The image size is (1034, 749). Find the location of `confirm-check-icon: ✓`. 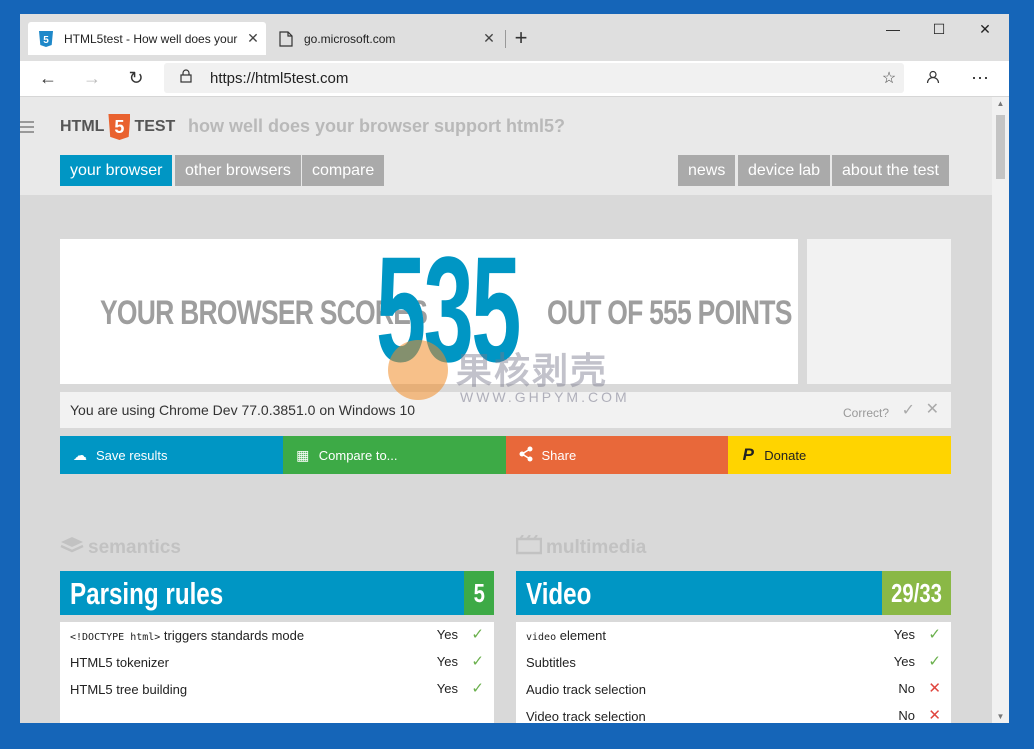

confirm-check-icon: ✓ is located at coordinates (908, 410).